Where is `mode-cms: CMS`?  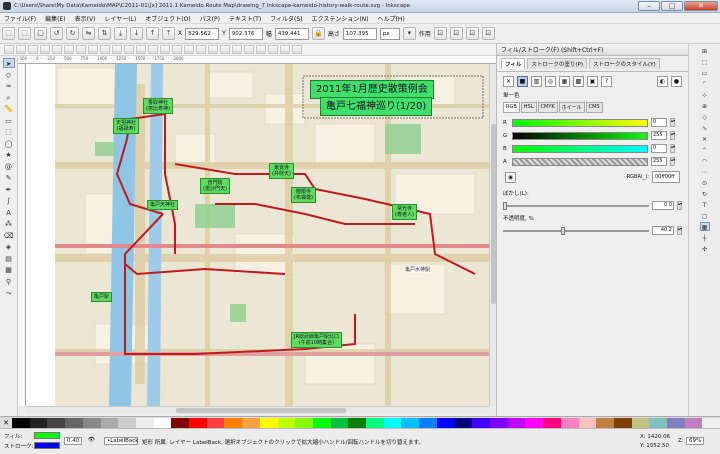 mode-cms: CMS is located at coordinates (594, 107).